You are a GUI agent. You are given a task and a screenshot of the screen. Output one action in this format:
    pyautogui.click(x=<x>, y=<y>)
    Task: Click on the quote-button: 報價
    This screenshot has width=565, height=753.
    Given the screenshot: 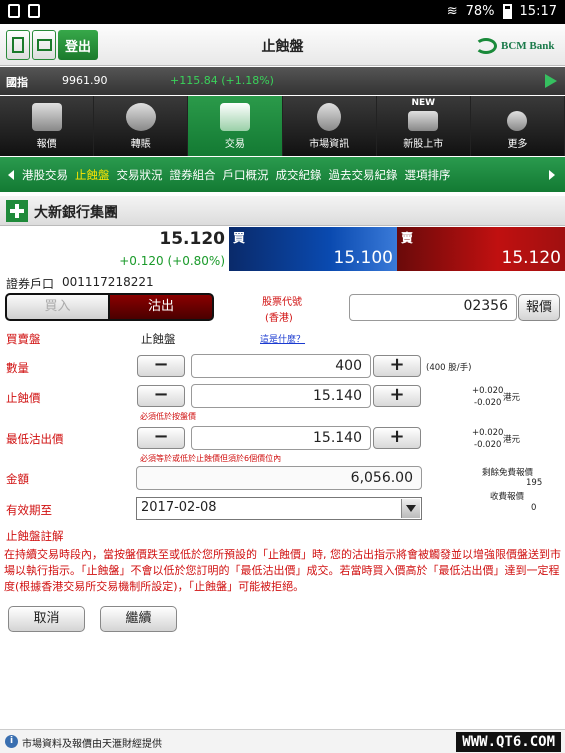 What is the action you would take?
    pyautogui.click(x=539, y=307)
    